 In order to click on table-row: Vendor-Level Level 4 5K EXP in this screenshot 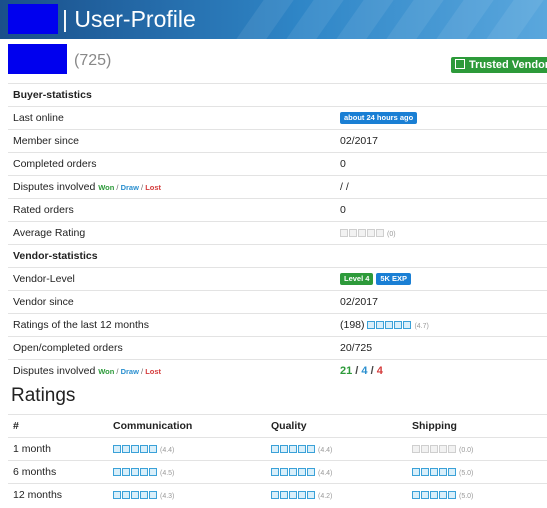, I will do `click(277, 278)`.